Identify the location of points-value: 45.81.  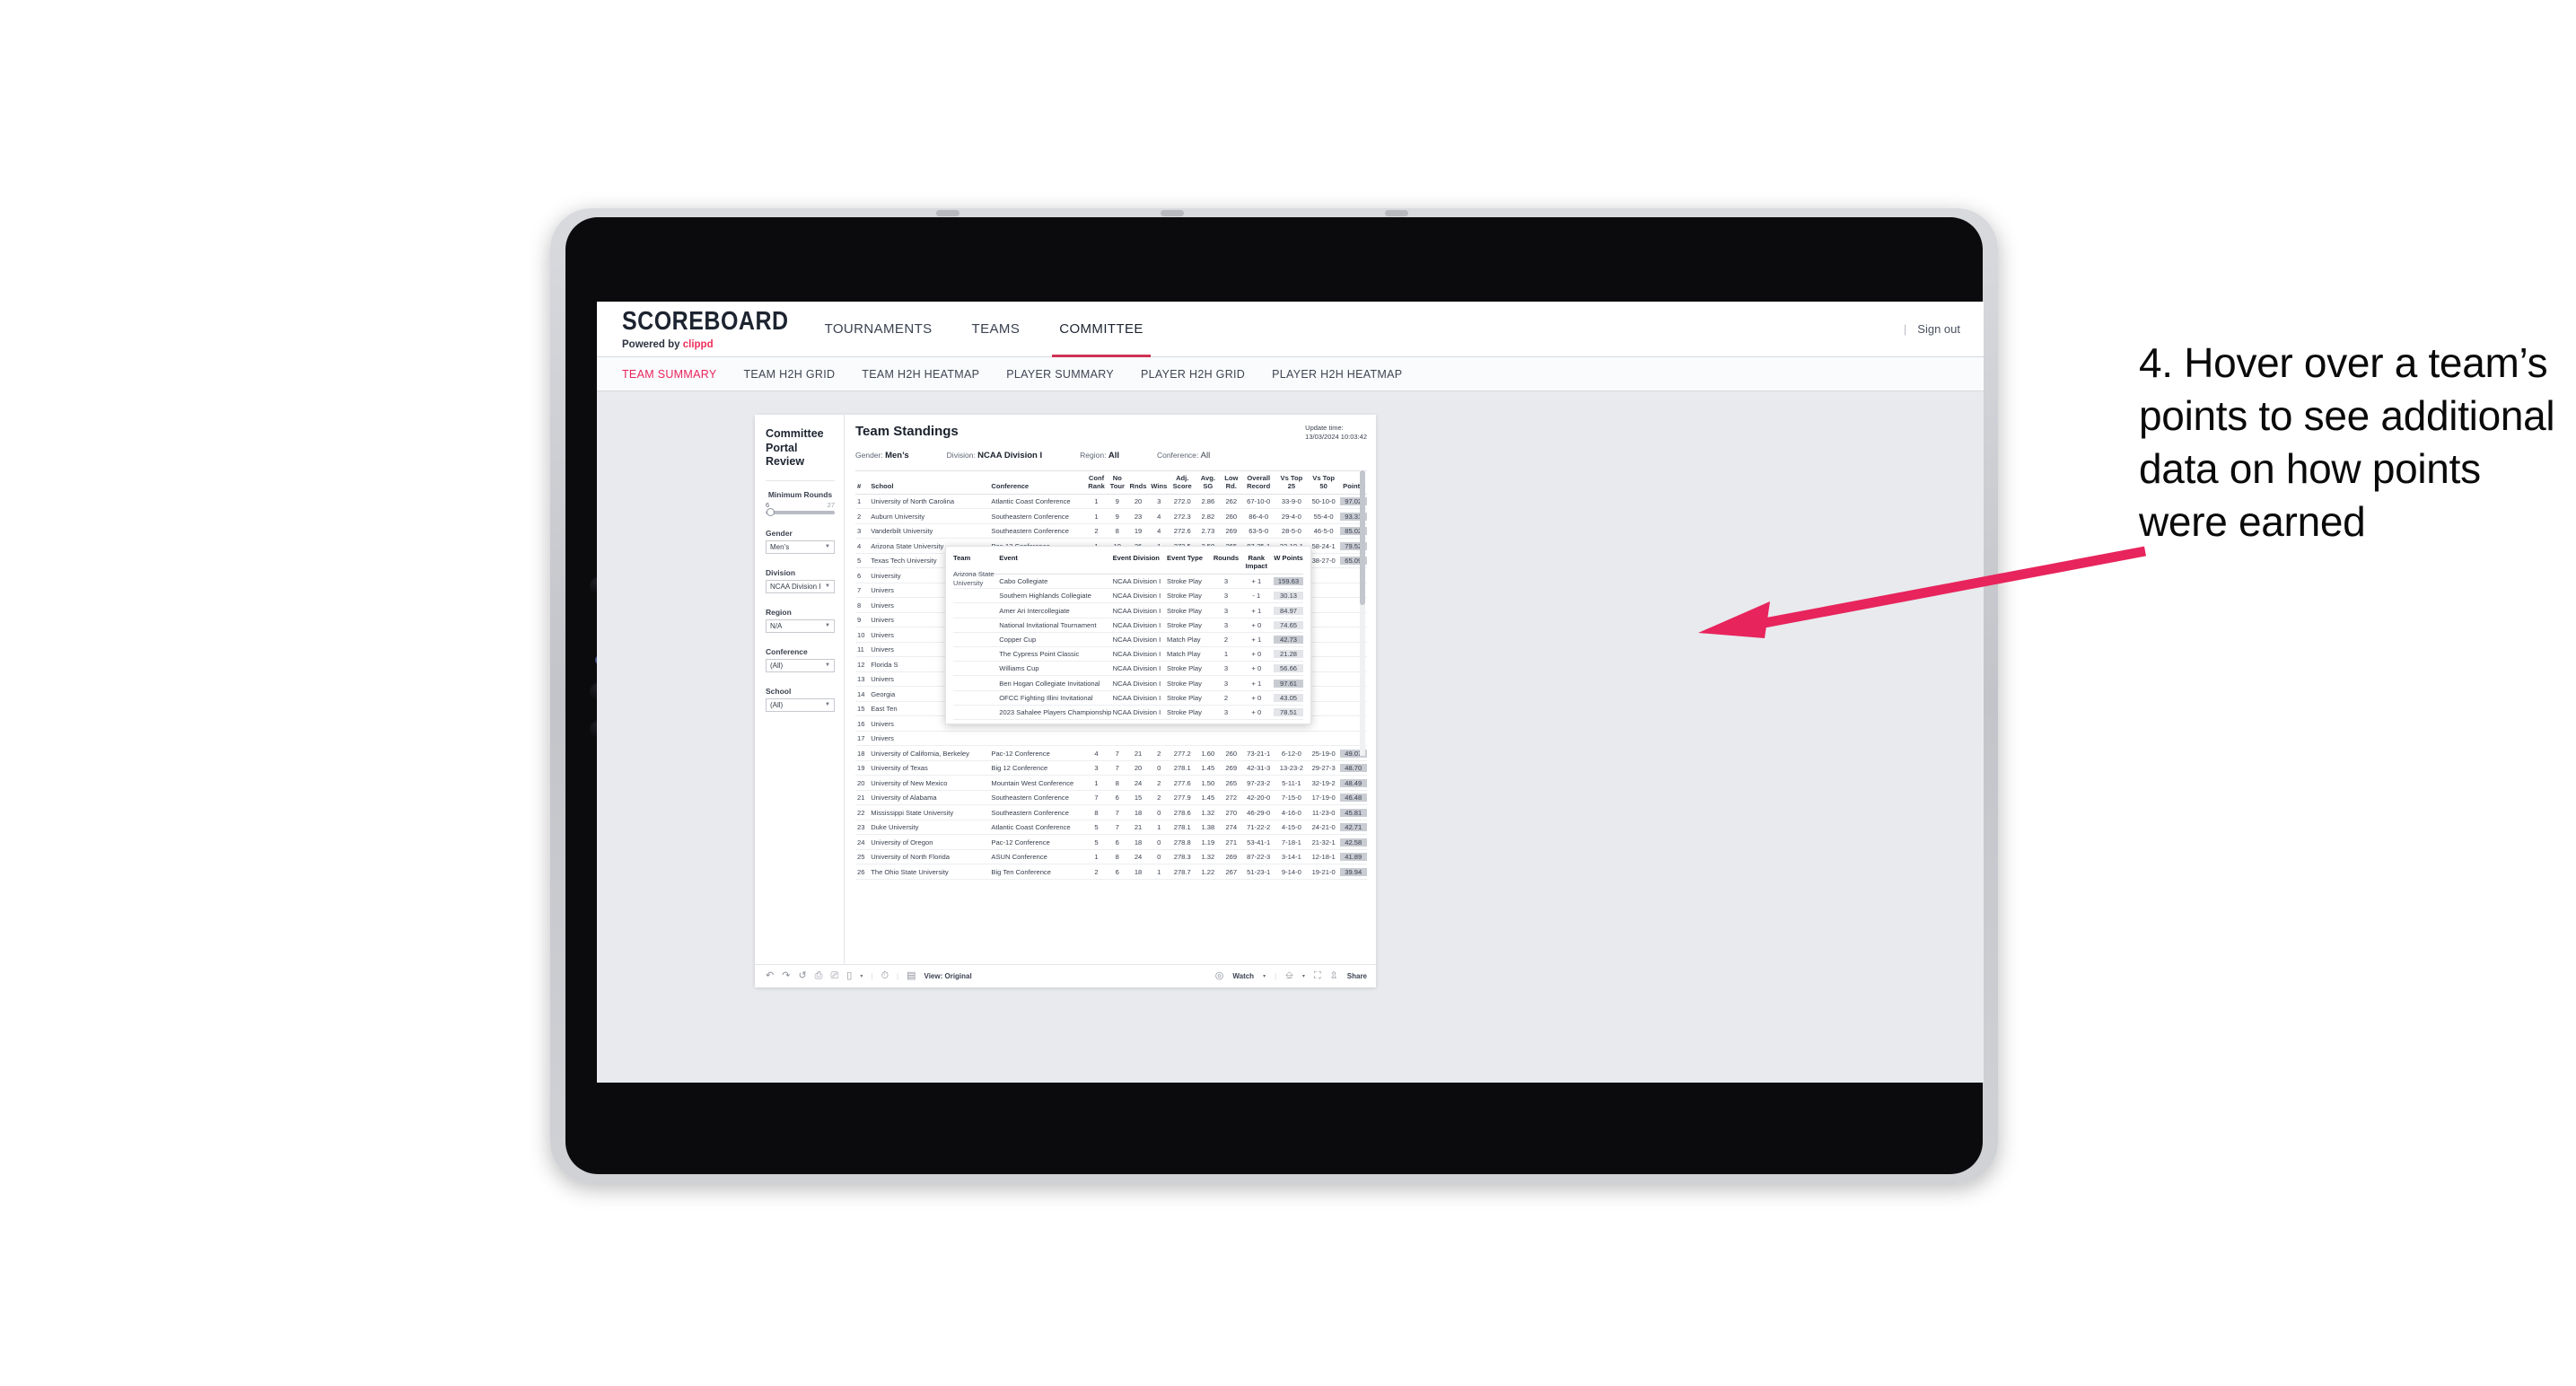
(1353, 813).